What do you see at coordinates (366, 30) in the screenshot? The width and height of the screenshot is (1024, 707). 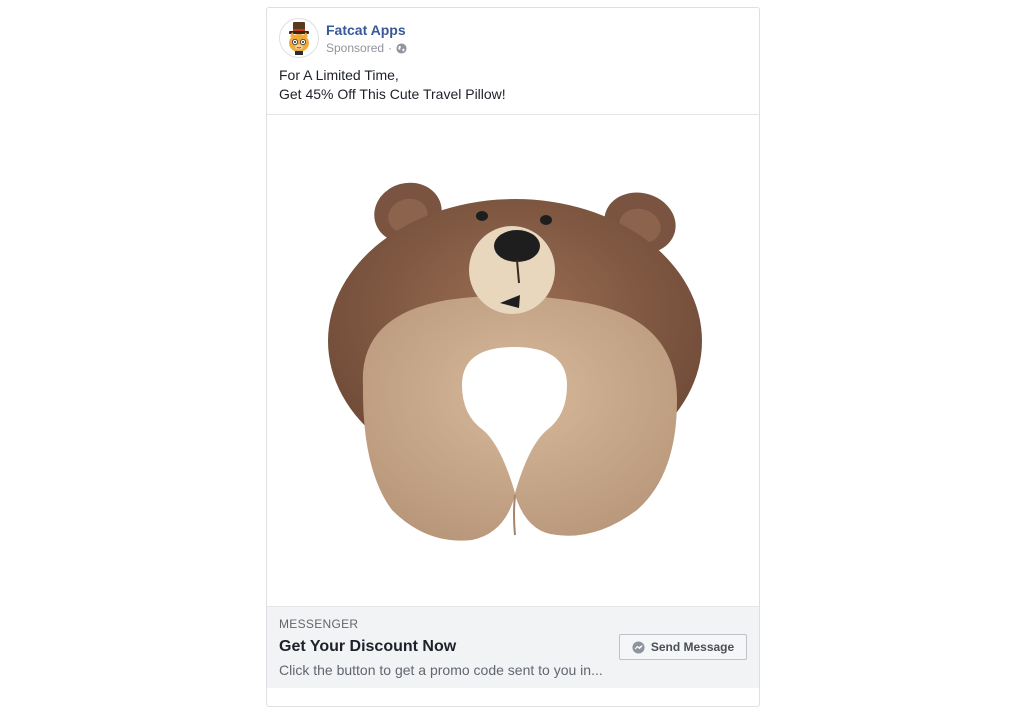 I see `page-name-link: Fatcat Apps` at bounding box center [366, 30].